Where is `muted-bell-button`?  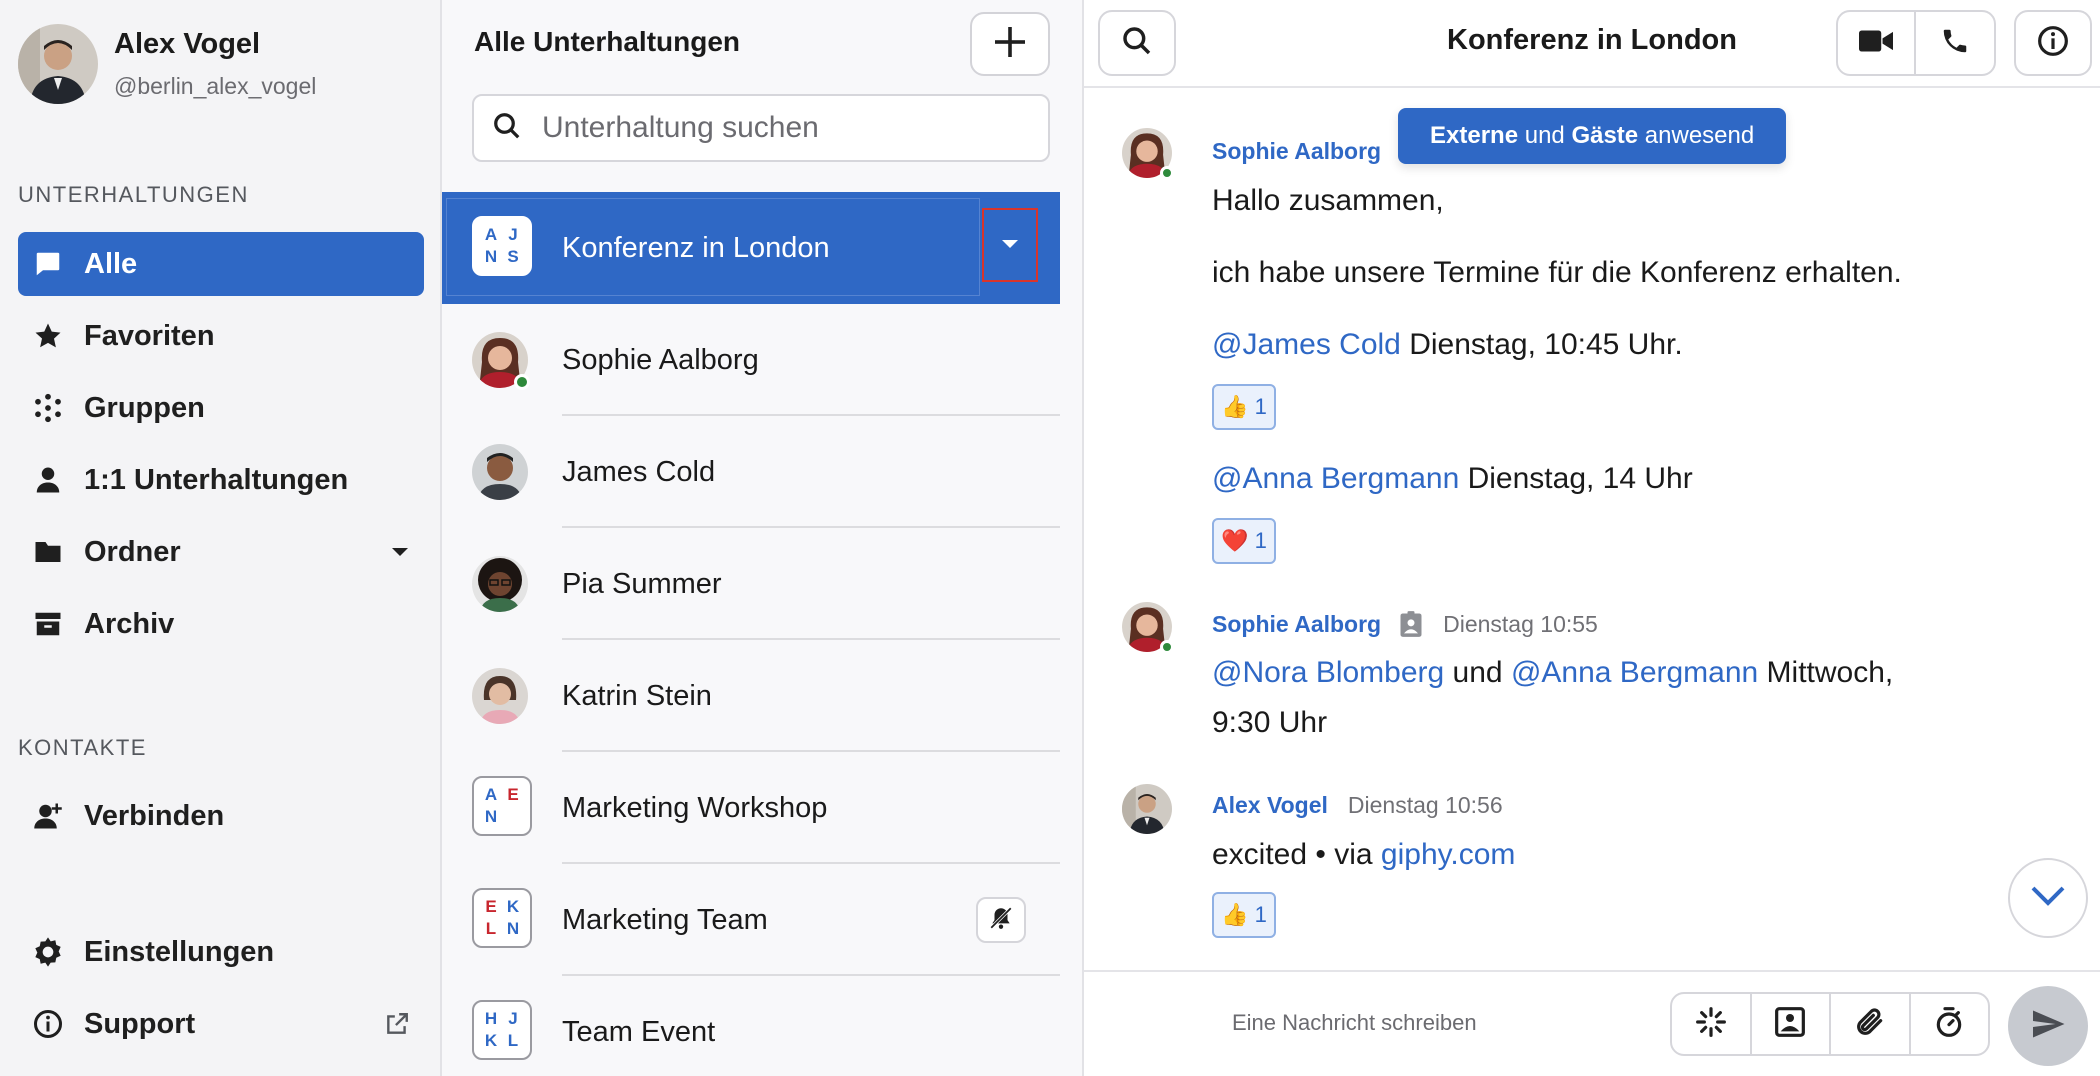 muted-bell-button is located at coordinates (1001, 920).